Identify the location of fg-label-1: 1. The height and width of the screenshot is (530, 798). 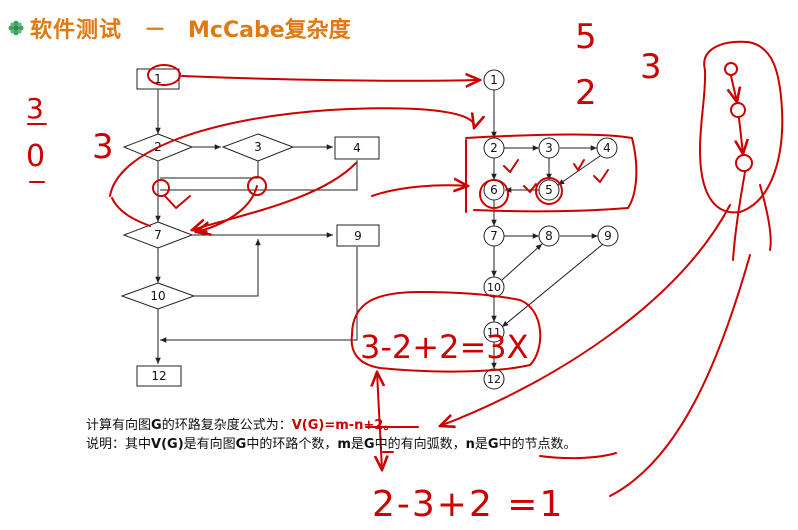
(494, 80).